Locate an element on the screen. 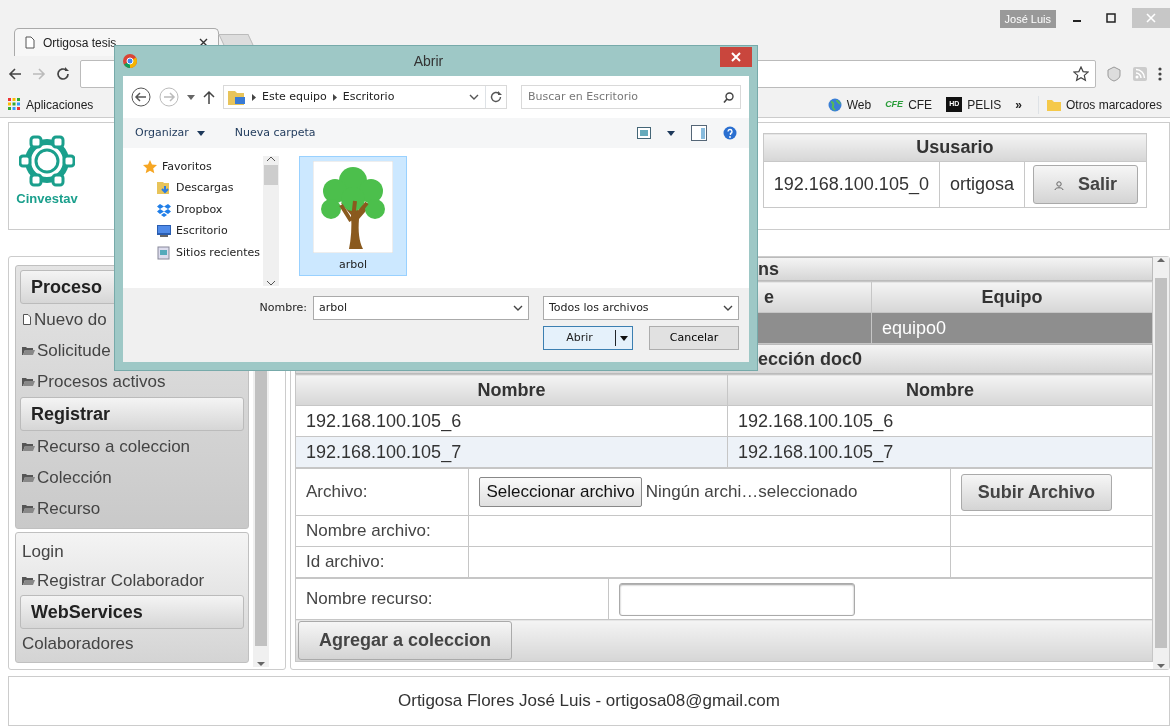 The height and width of the screenshot is (726, 1170). bookmark: CFE CFE is located at coordinates (909, 104).